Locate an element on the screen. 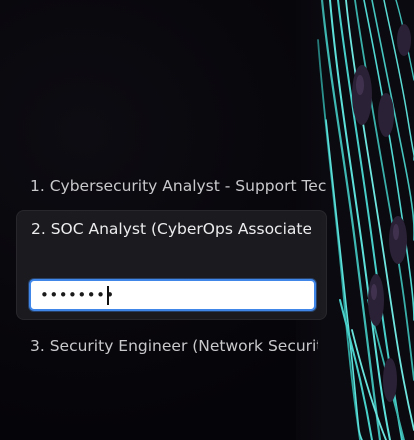  list-item-label: 2. SOC Analyst (CyberOps Associate) is located at coordinates (171, 229).